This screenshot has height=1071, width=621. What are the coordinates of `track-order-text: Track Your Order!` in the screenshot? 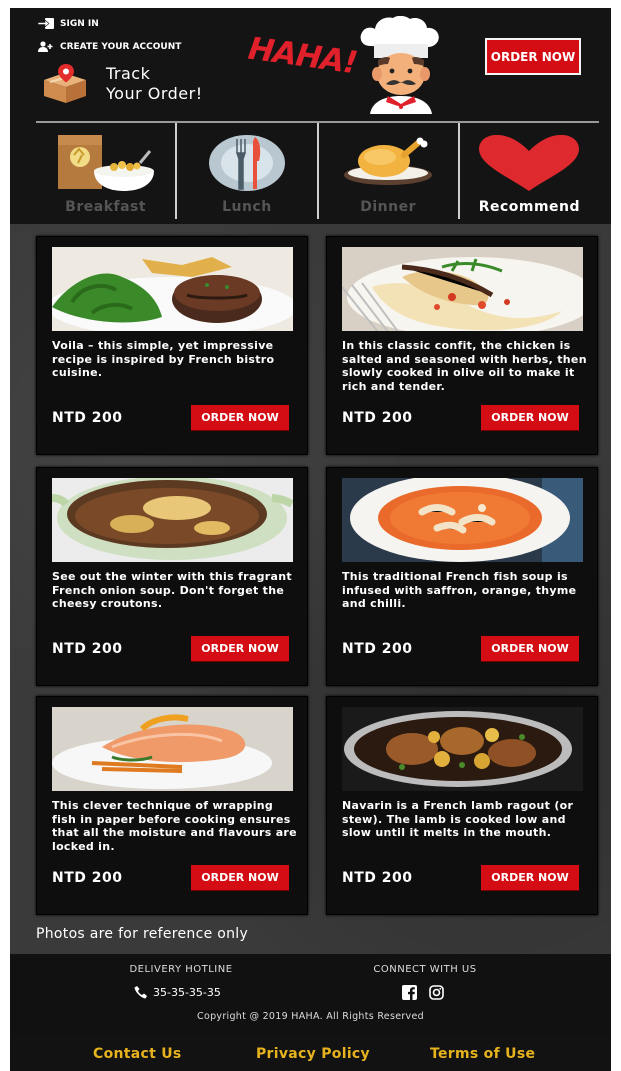 It's located at (154, 84).